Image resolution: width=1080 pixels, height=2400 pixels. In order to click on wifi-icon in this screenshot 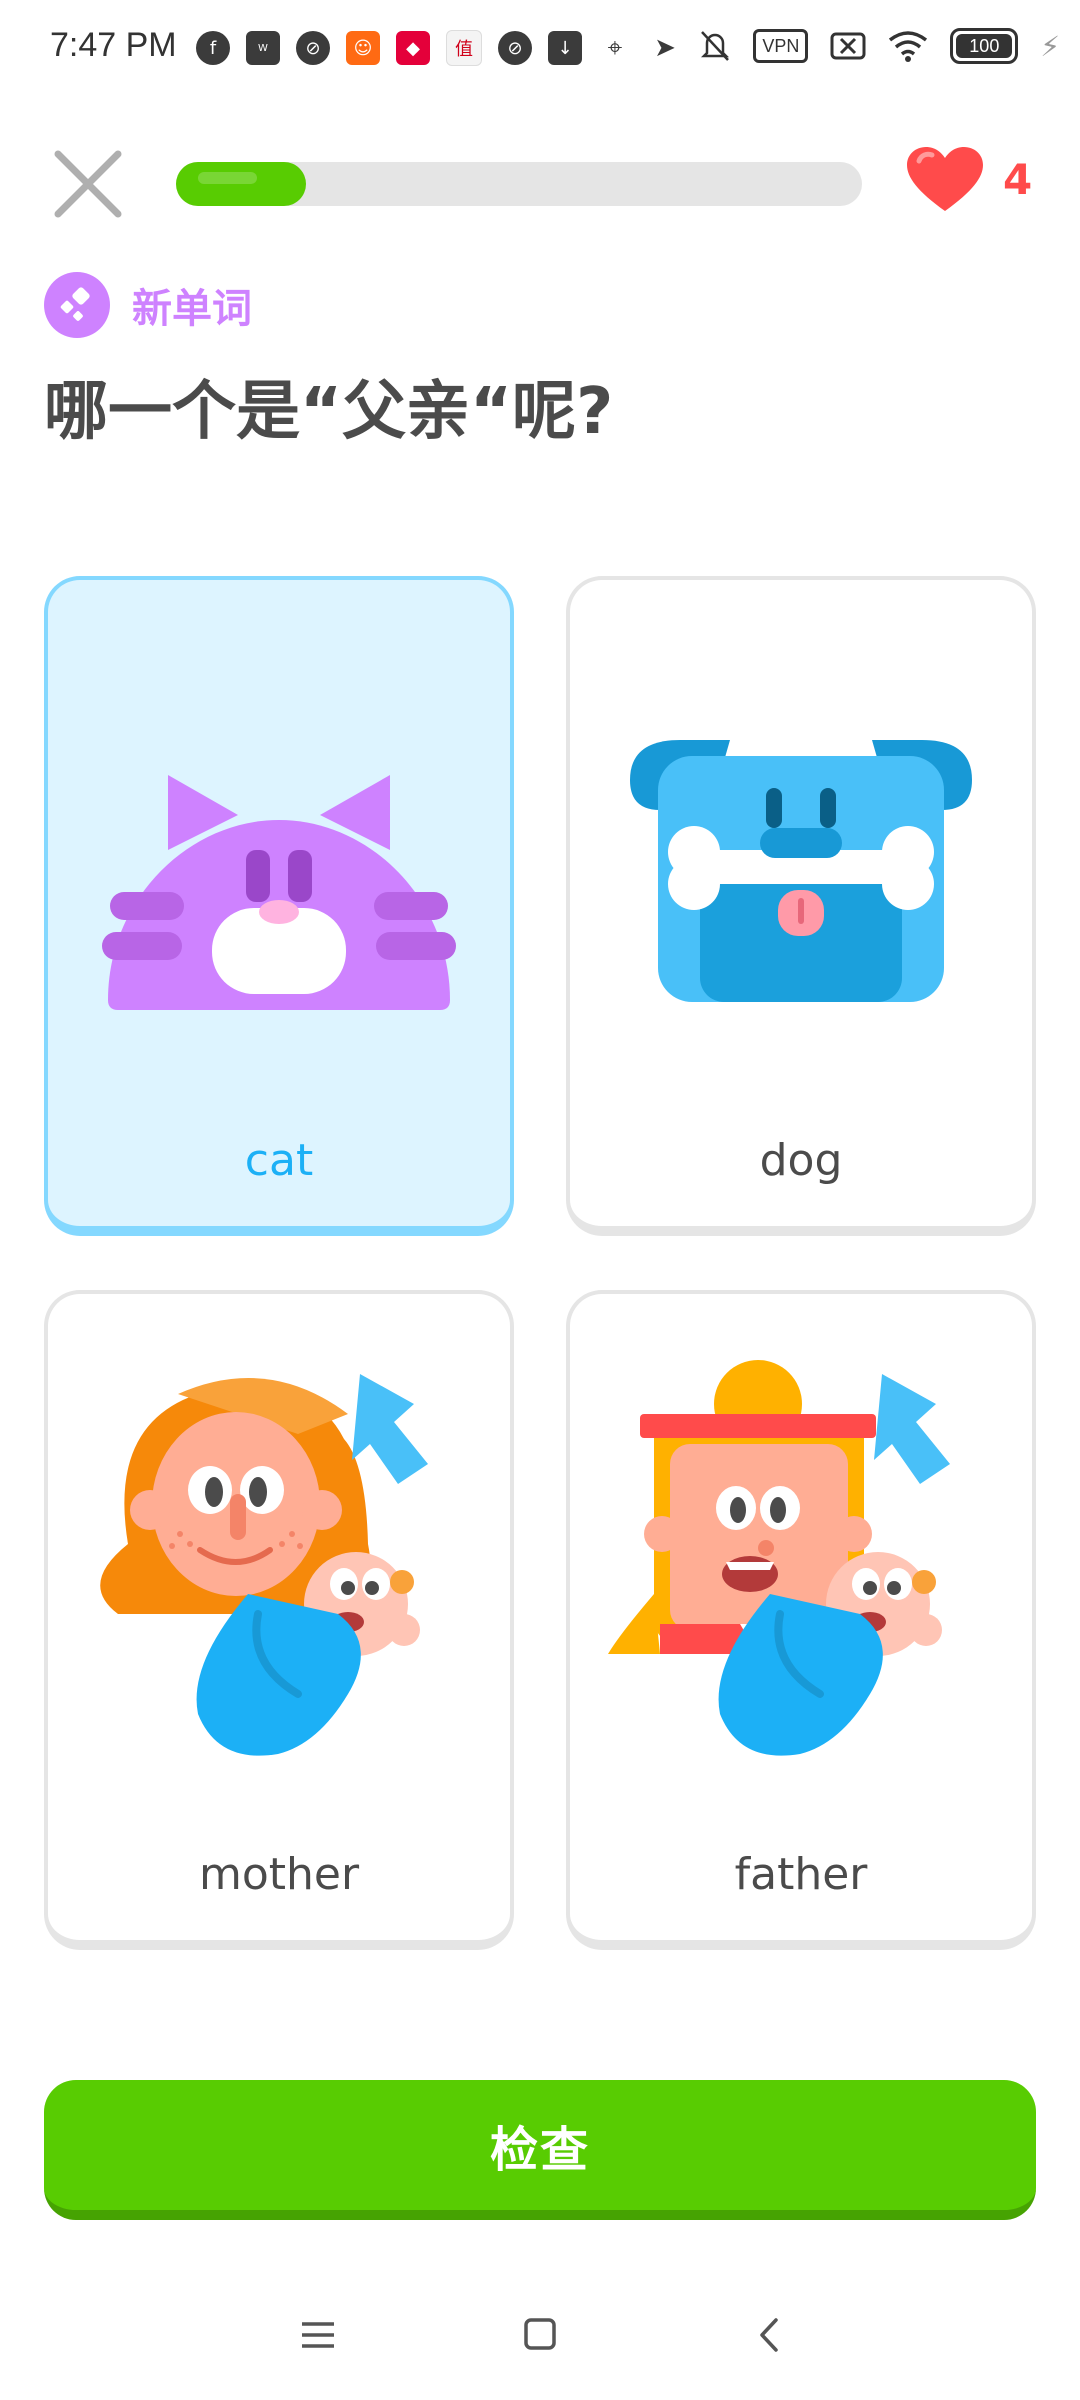, I will do `click(908, 46)`.